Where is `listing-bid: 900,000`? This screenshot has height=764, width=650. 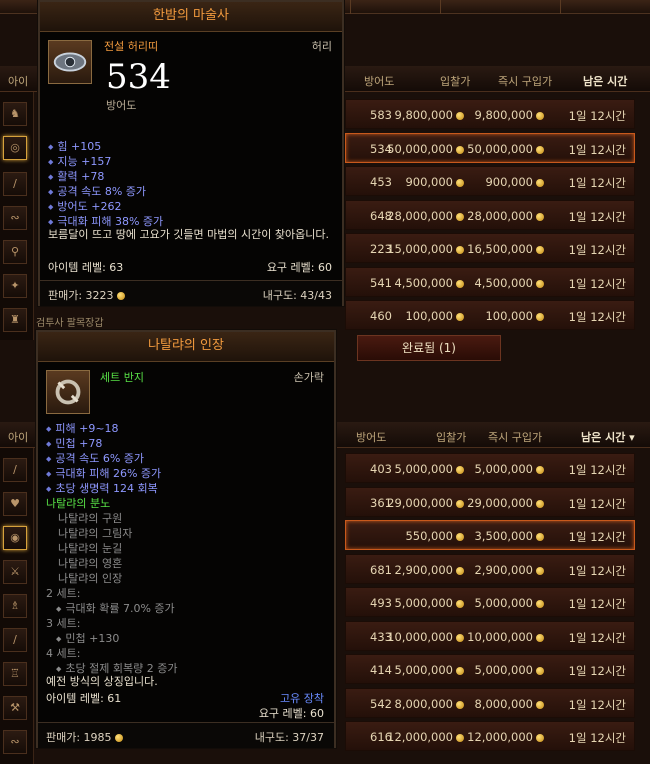 listing-bid: 900,000 is located at coordinates (434, 182).